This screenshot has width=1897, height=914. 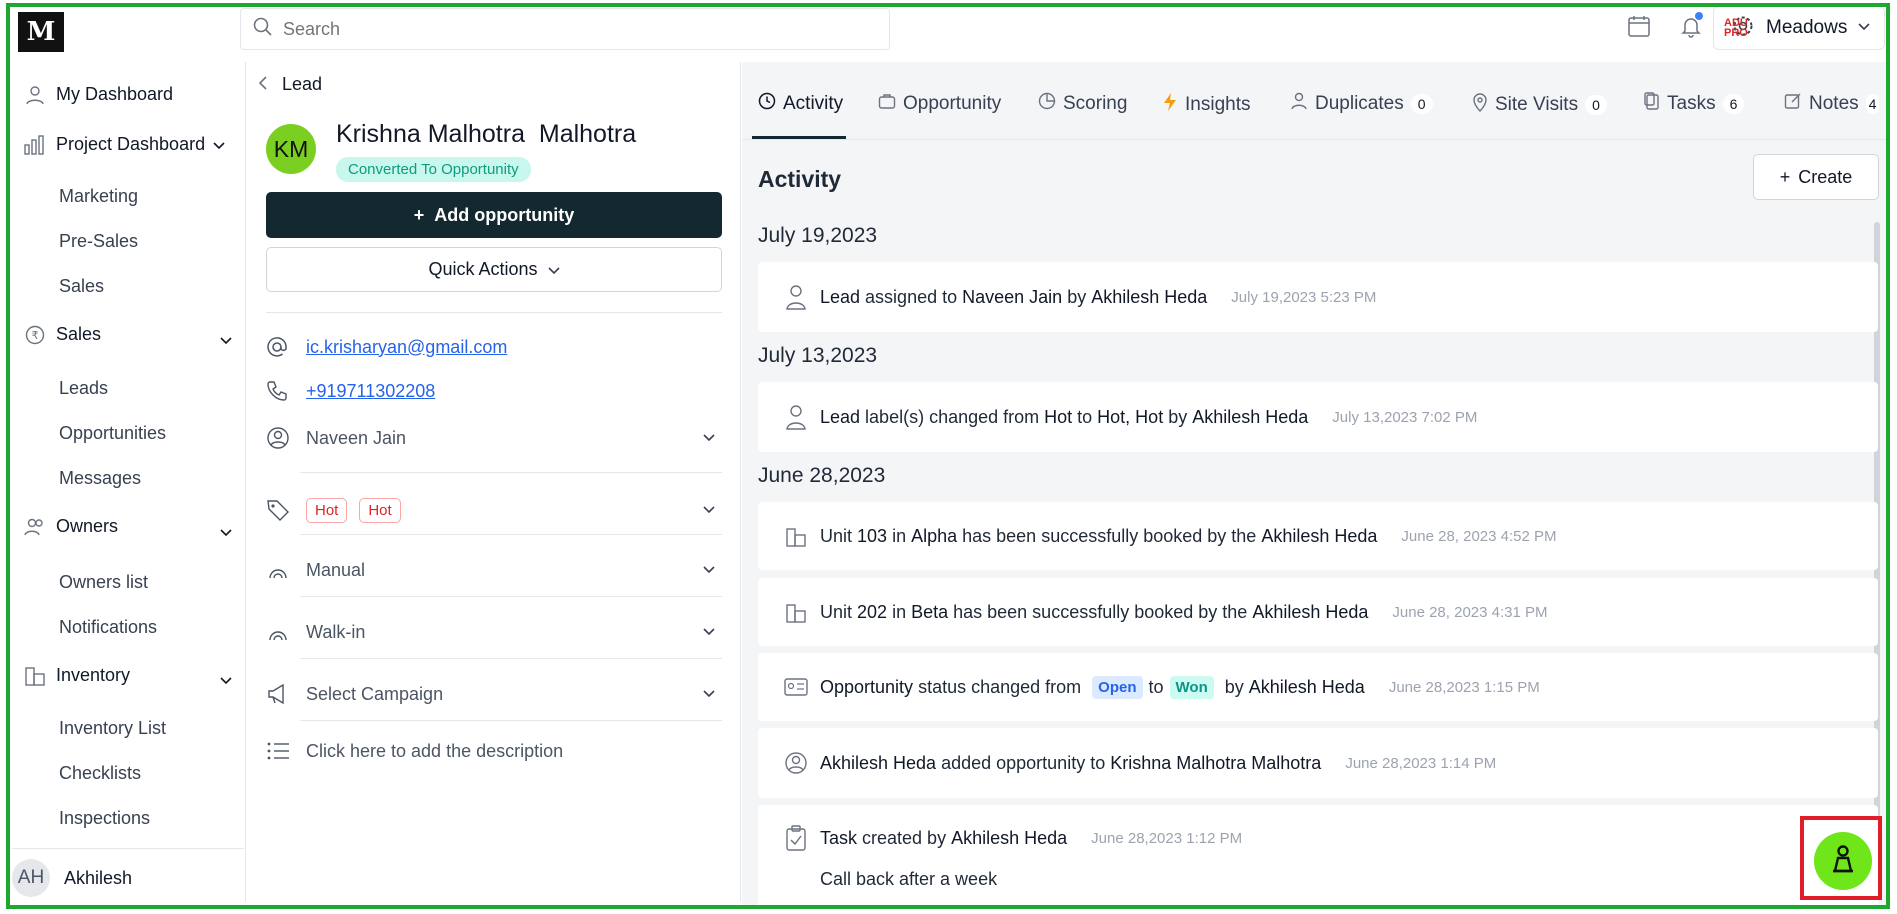 I want to click on lead-source-select: Manual, so click(x=494, y=570).